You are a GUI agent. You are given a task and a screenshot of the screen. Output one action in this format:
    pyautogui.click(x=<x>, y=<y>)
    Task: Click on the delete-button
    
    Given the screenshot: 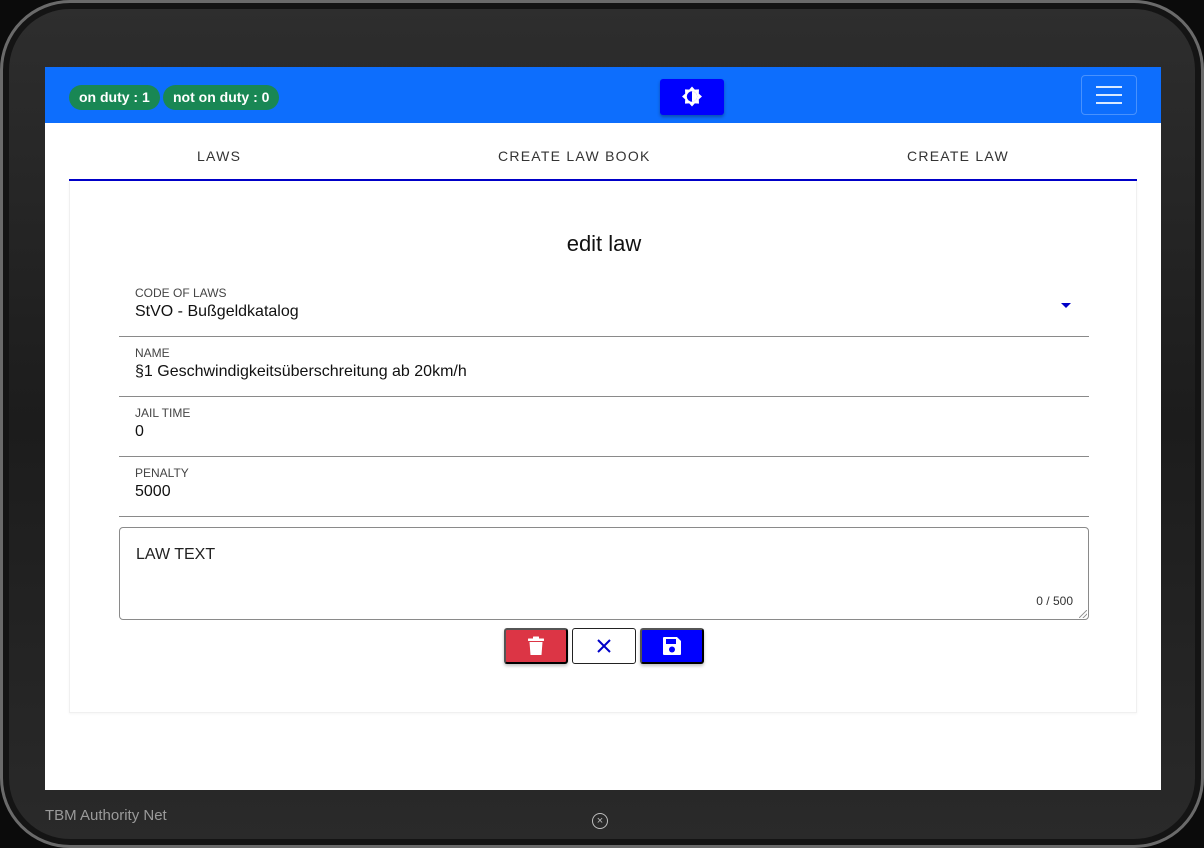 What is the action you would take?
    pyautogui.click(x=536, y=646)
    